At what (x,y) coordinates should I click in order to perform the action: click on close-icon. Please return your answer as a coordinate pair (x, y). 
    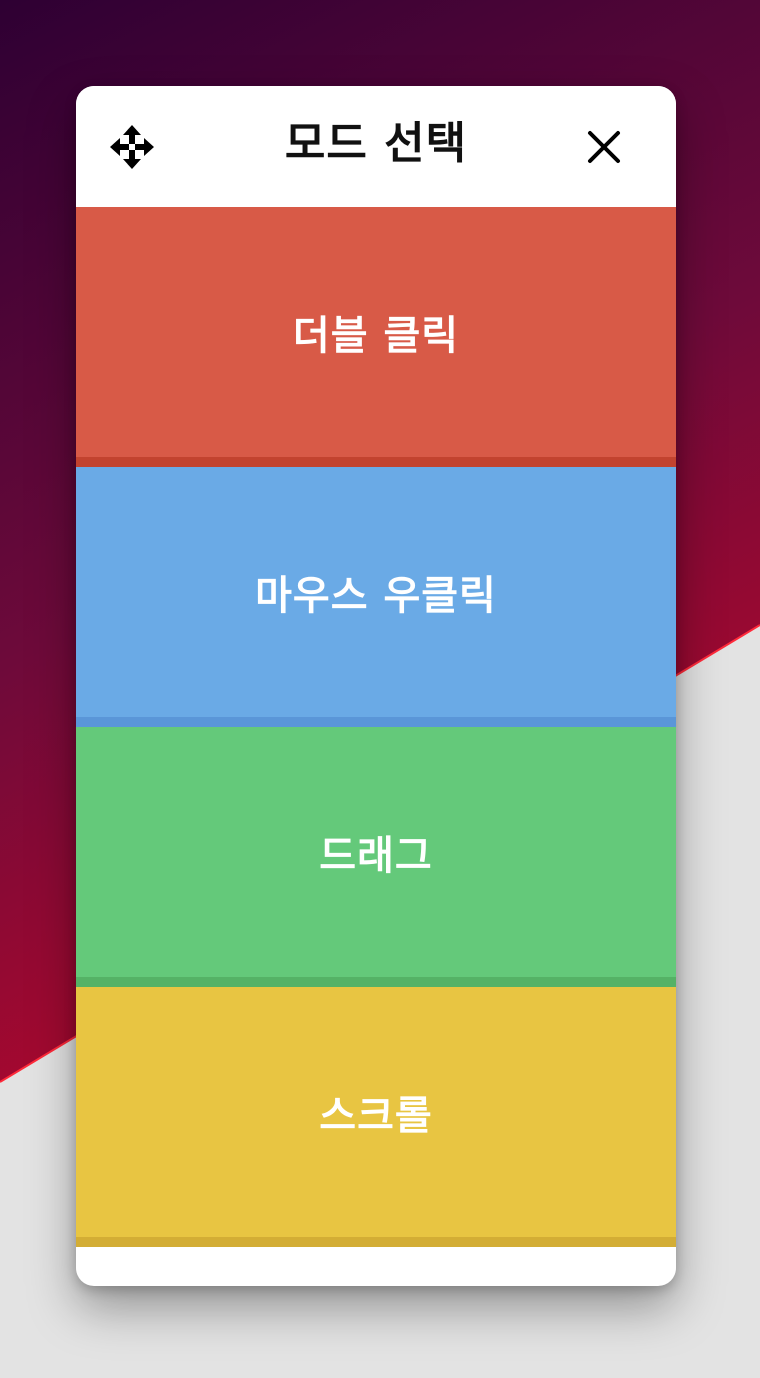
    Looking at the image, I should click on (604, 147).